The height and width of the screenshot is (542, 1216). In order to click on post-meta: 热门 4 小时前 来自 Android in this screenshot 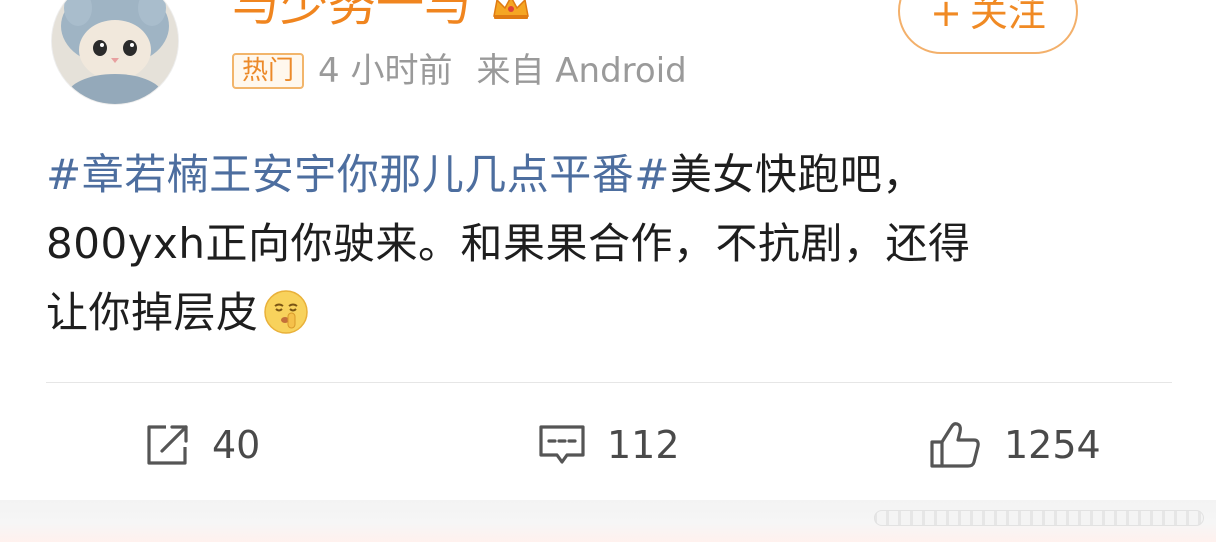, I will do `click(459, 71)`.